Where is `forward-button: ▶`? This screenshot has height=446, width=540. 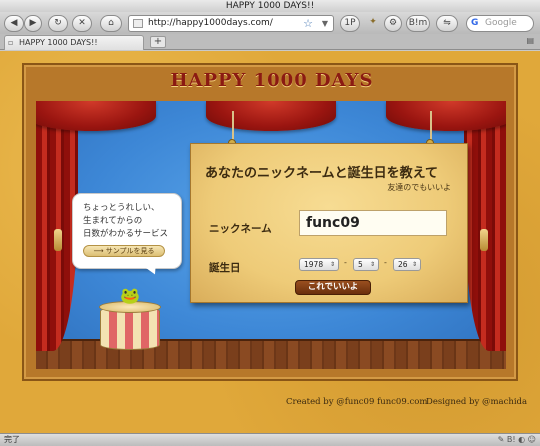
forward-button: ▶ is located at coordinates (33, 23).